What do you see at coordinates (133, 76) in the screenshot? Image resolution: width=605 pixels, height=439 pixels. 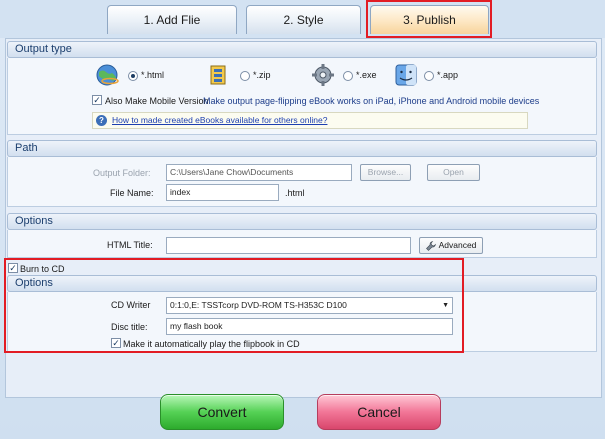 I see `format-html-radio` at bounding box center [133, 76].